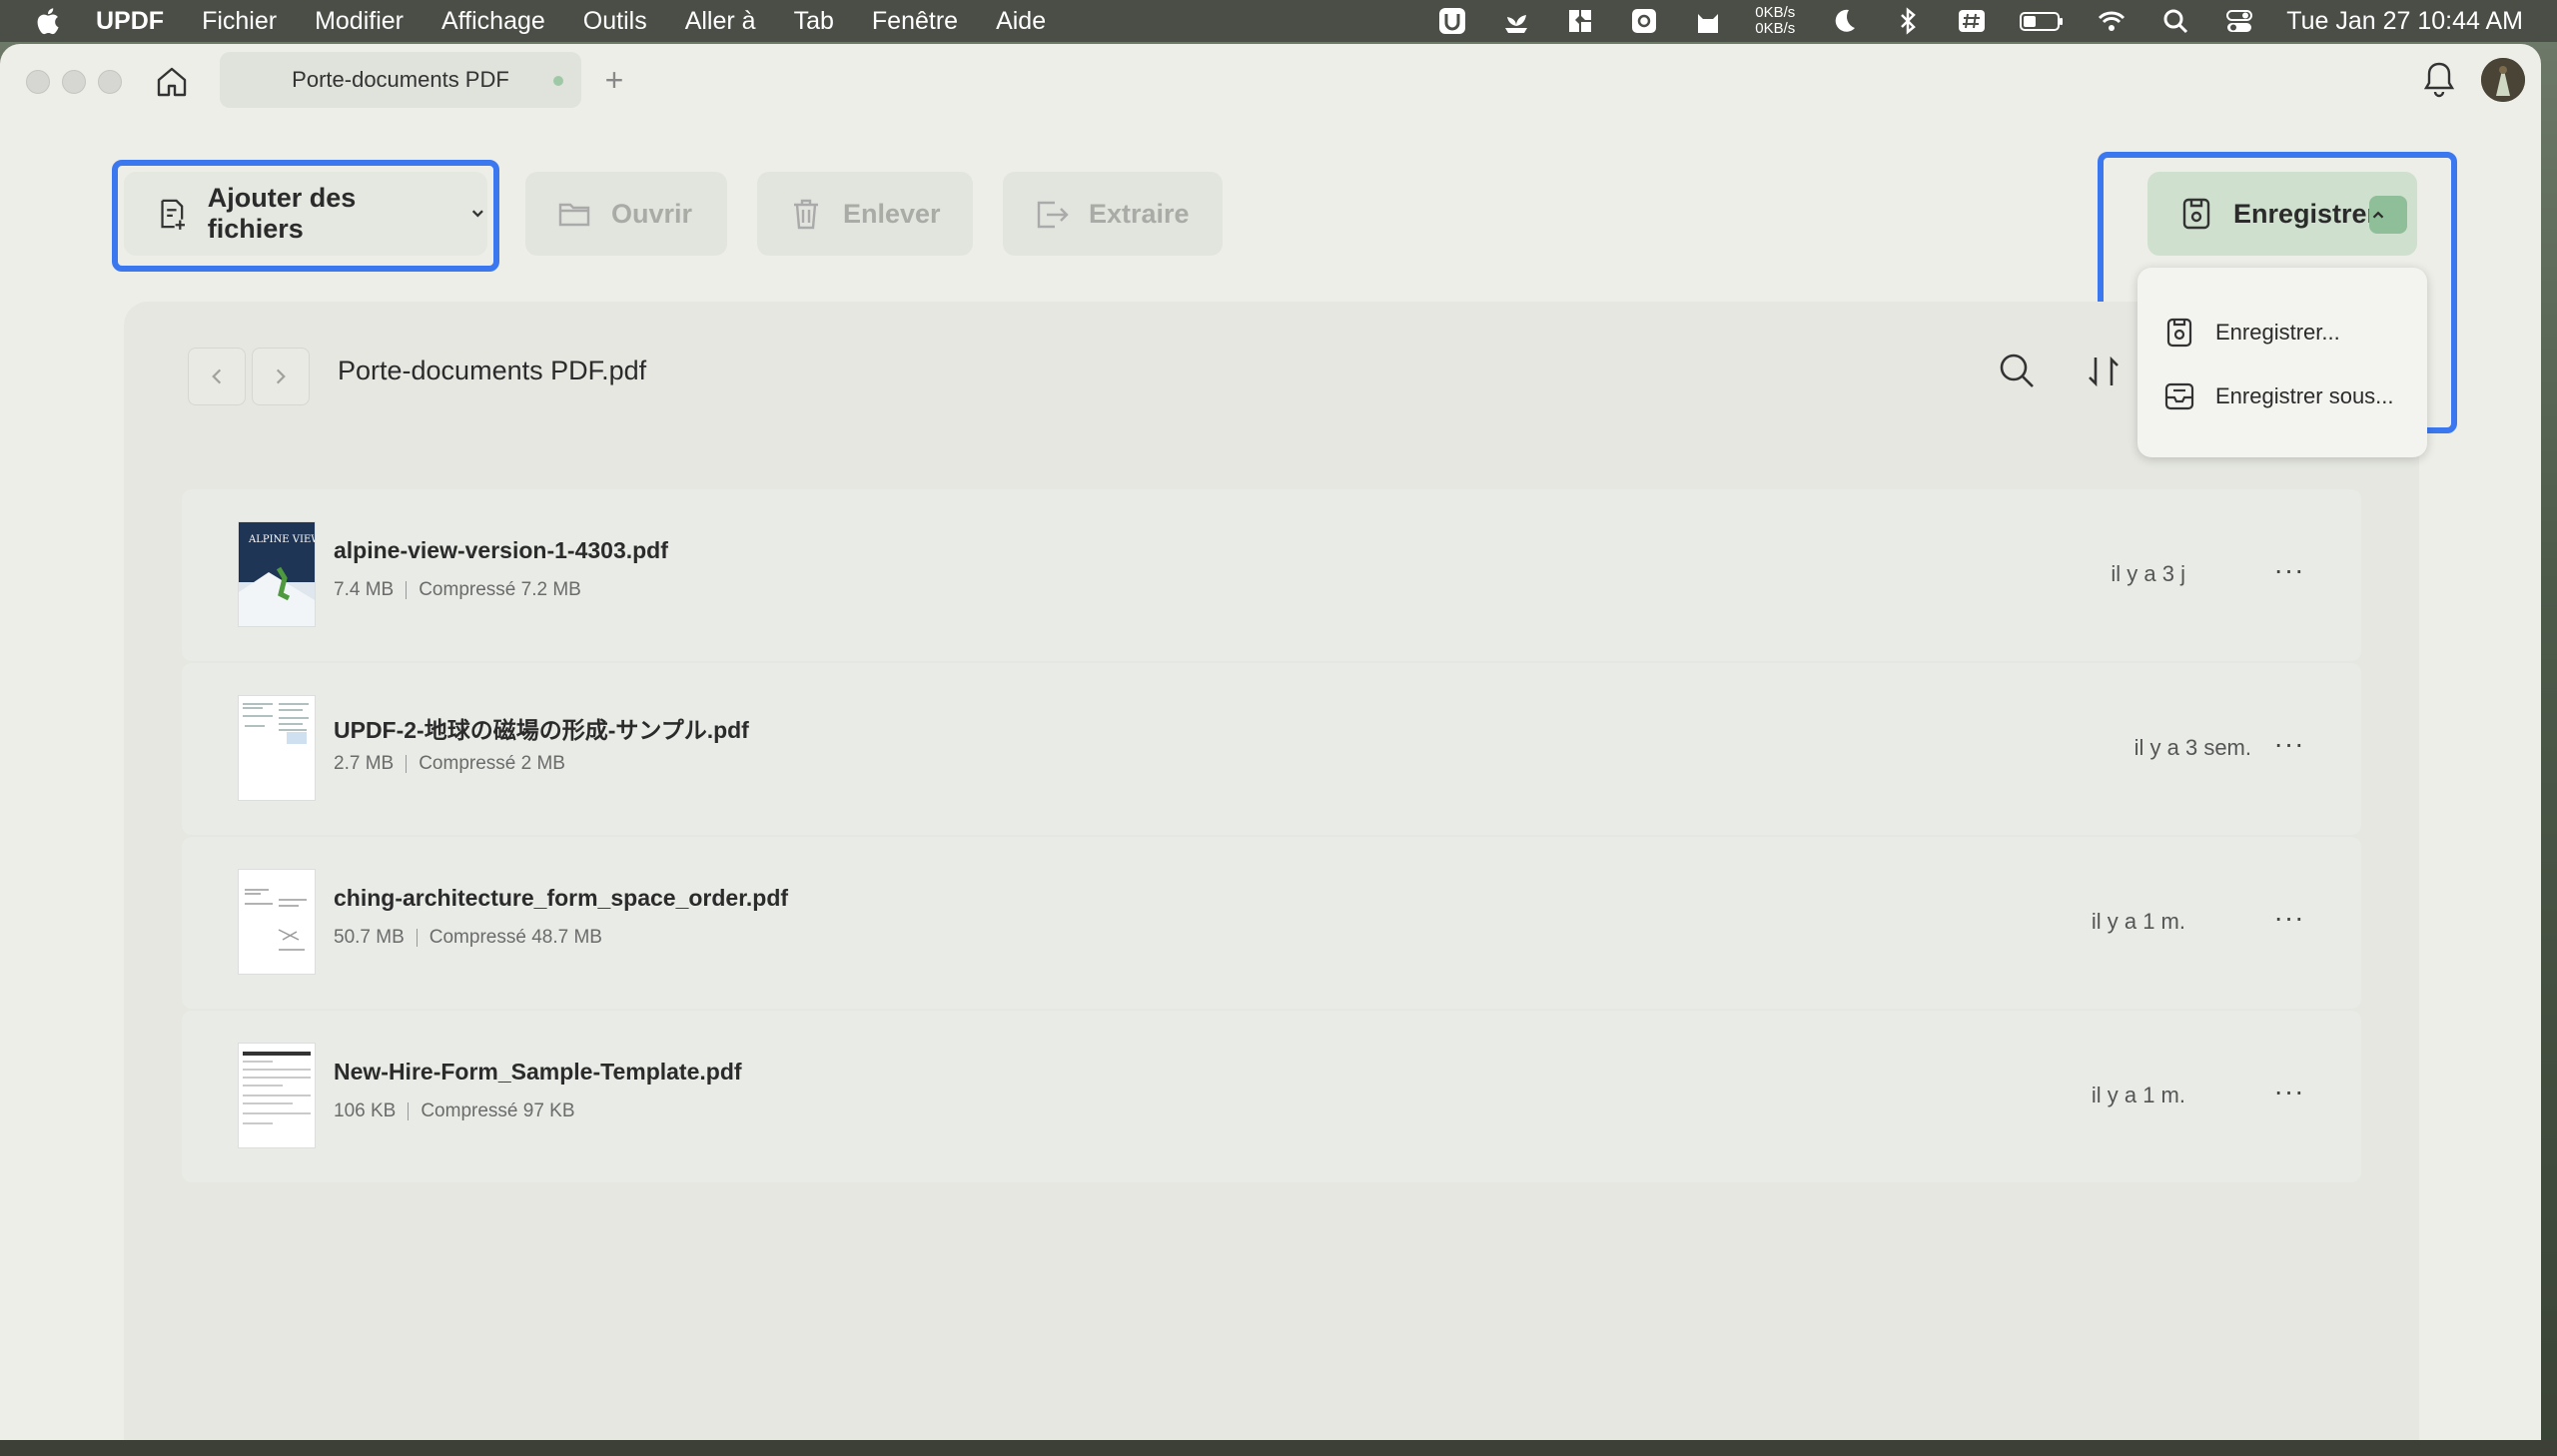 Image resolution: width=2557 pixels, height=1456 pixels. Describe the element at coordinates (110, 82) in the screenshot. I see `zoom-window-button` at that location.